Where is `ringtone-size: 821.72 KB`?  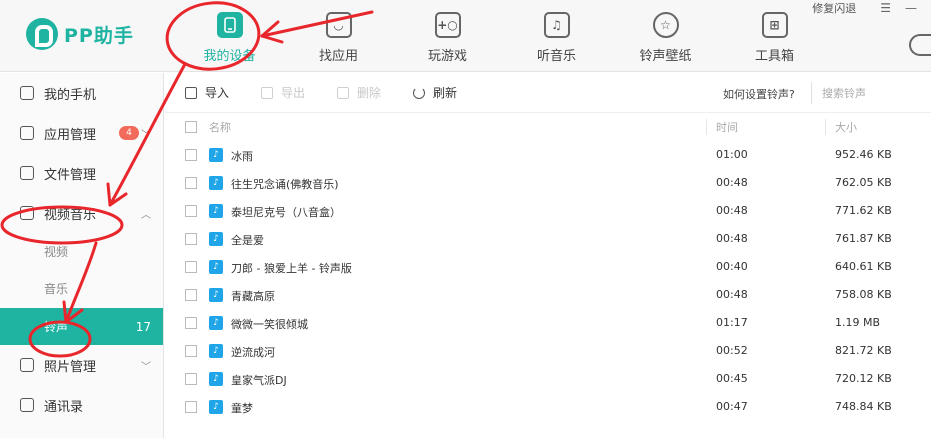
ringtone-size: 821.72 KB is located at coordinates (863, 350).